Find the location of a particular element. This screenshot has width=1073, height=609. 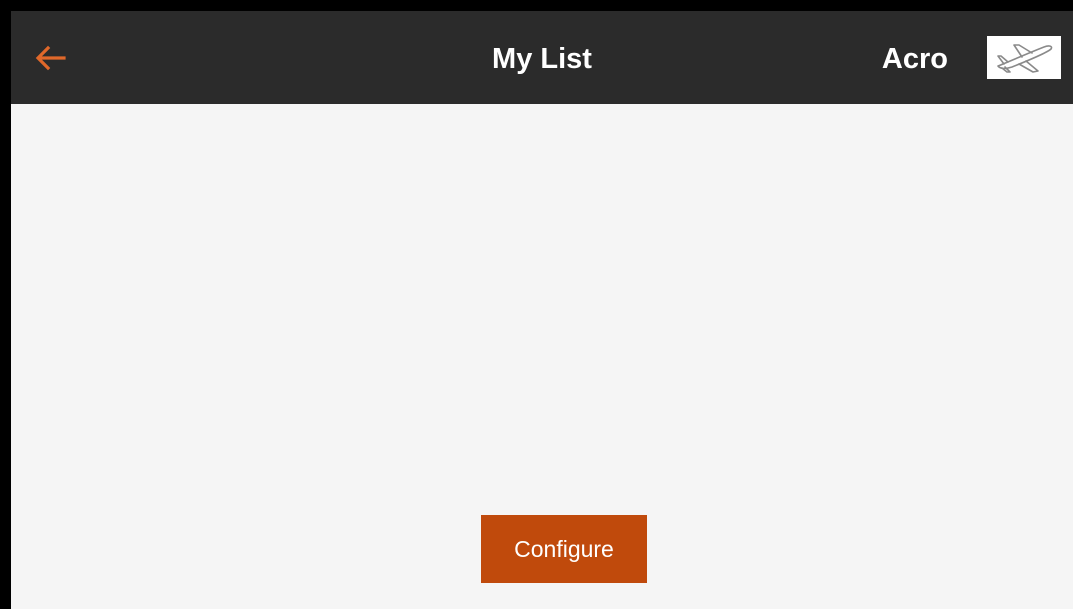

airplane-icon is located at coordinates (1025, 58).